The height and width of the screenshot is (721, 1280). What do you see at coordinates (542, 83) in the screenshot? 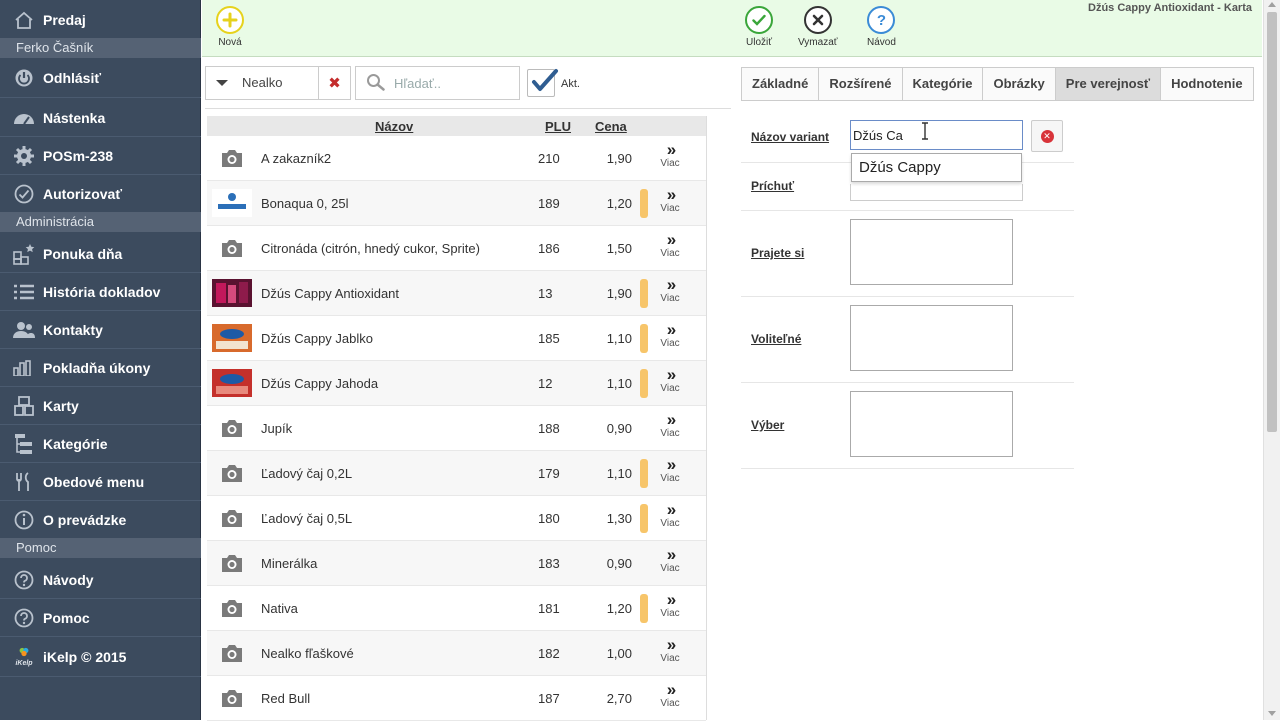
I see `active-checkbox` at bounding box center [542, 83].